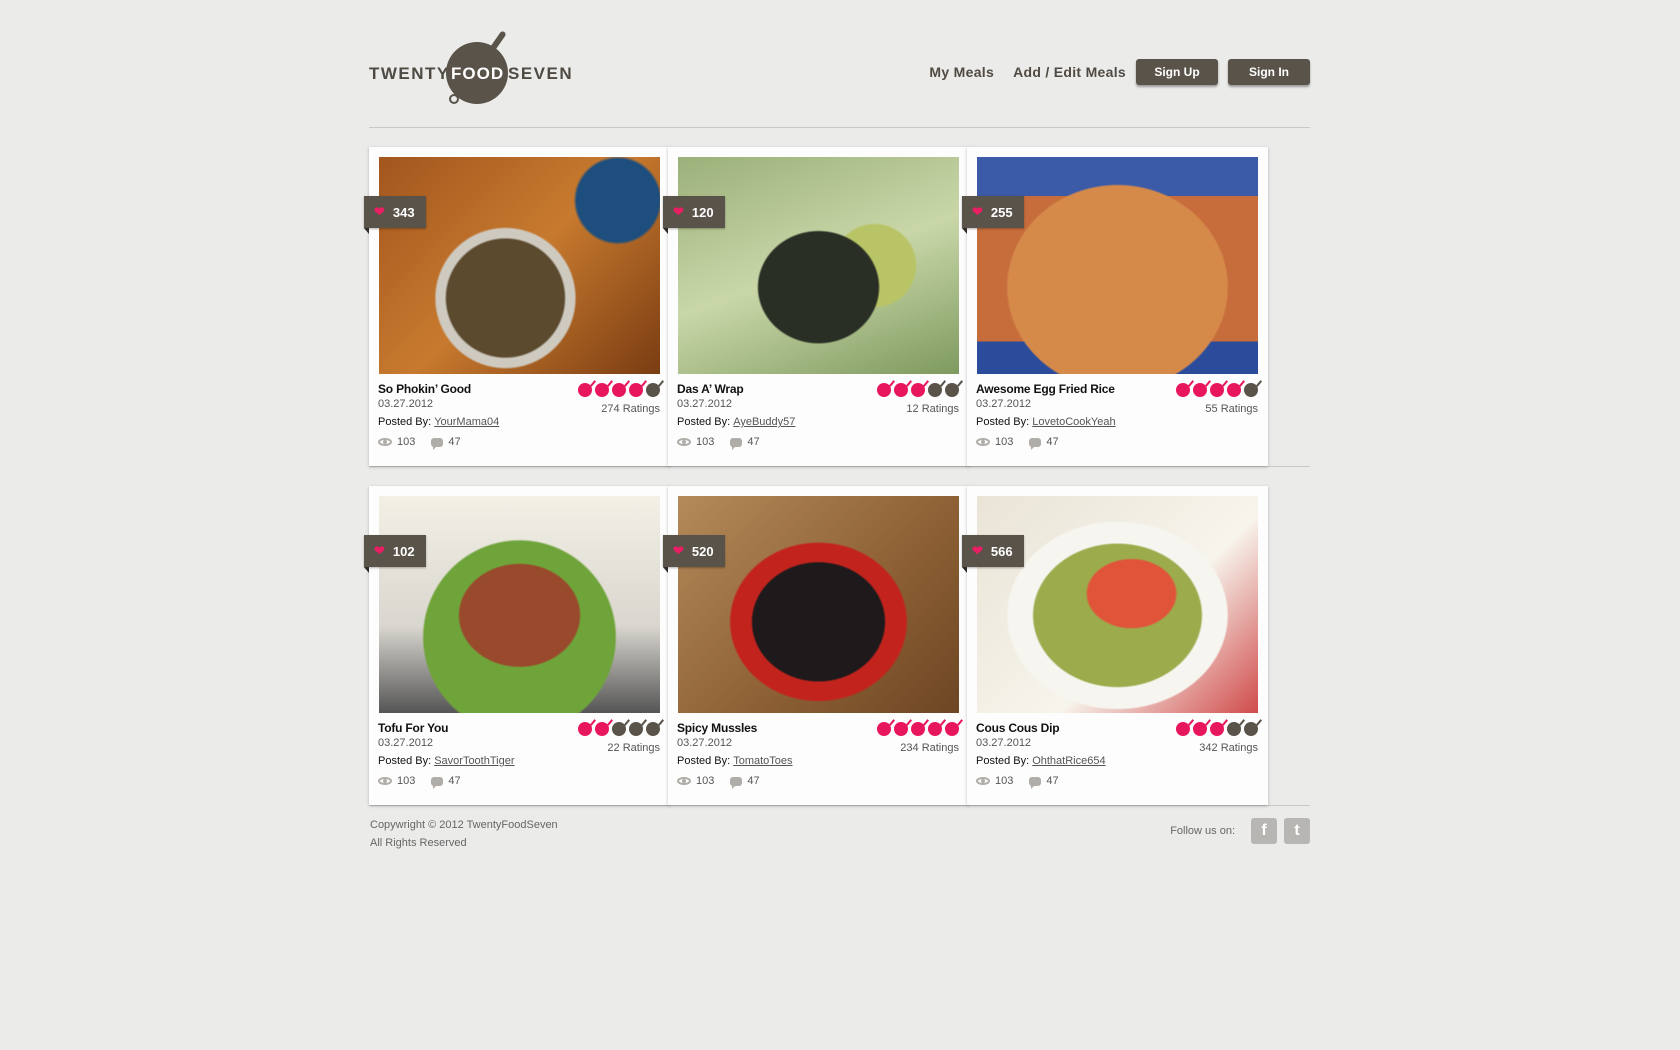 This screenshot has width=1680, height=1050. Describe the element at coordinates (1231, 409) in the screenshot. I see `ratings-count: 55 Ratings` at that location.